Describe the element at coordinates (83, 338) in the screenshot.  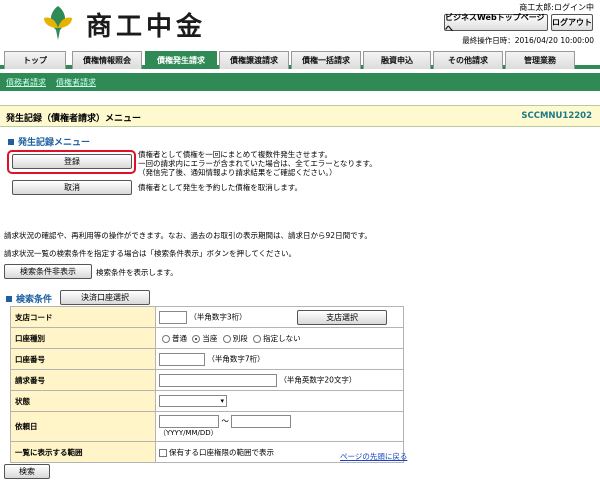
I see `account-type-label: 口座種別` at that location.